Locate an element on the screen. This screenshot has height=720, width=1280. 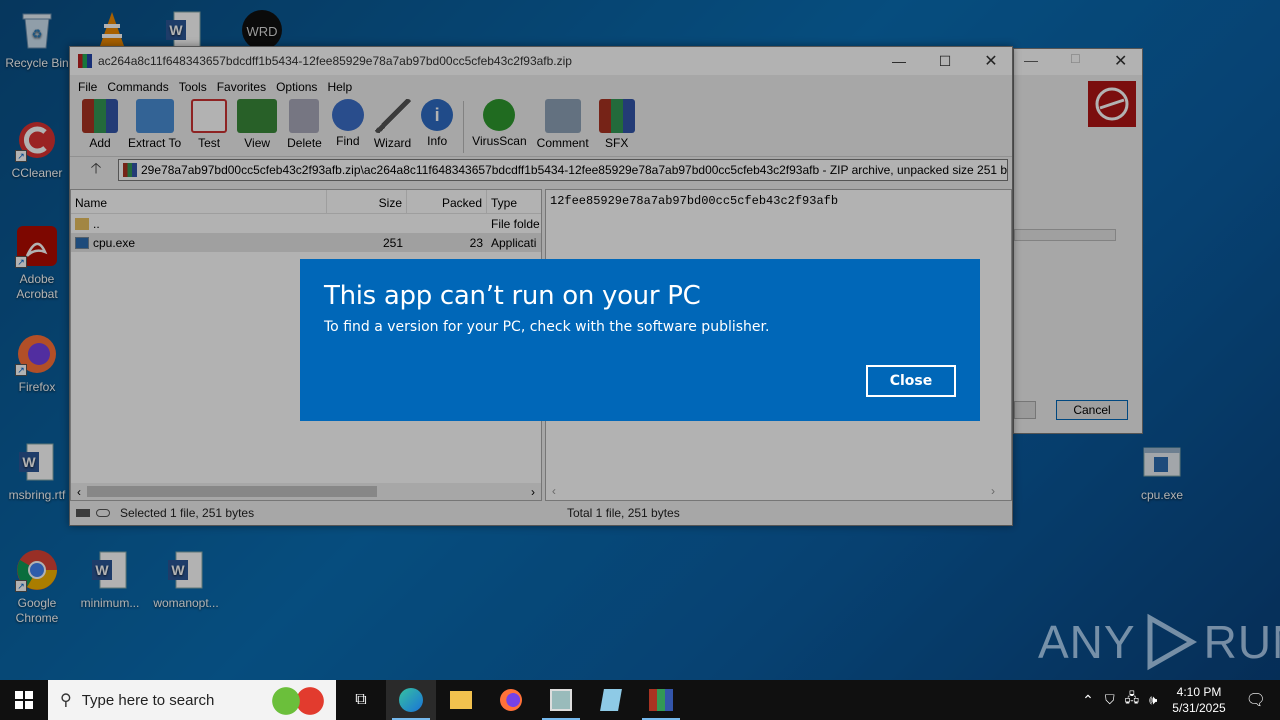
watermark-text-left: ANY is located at coordinates (1087, 642).